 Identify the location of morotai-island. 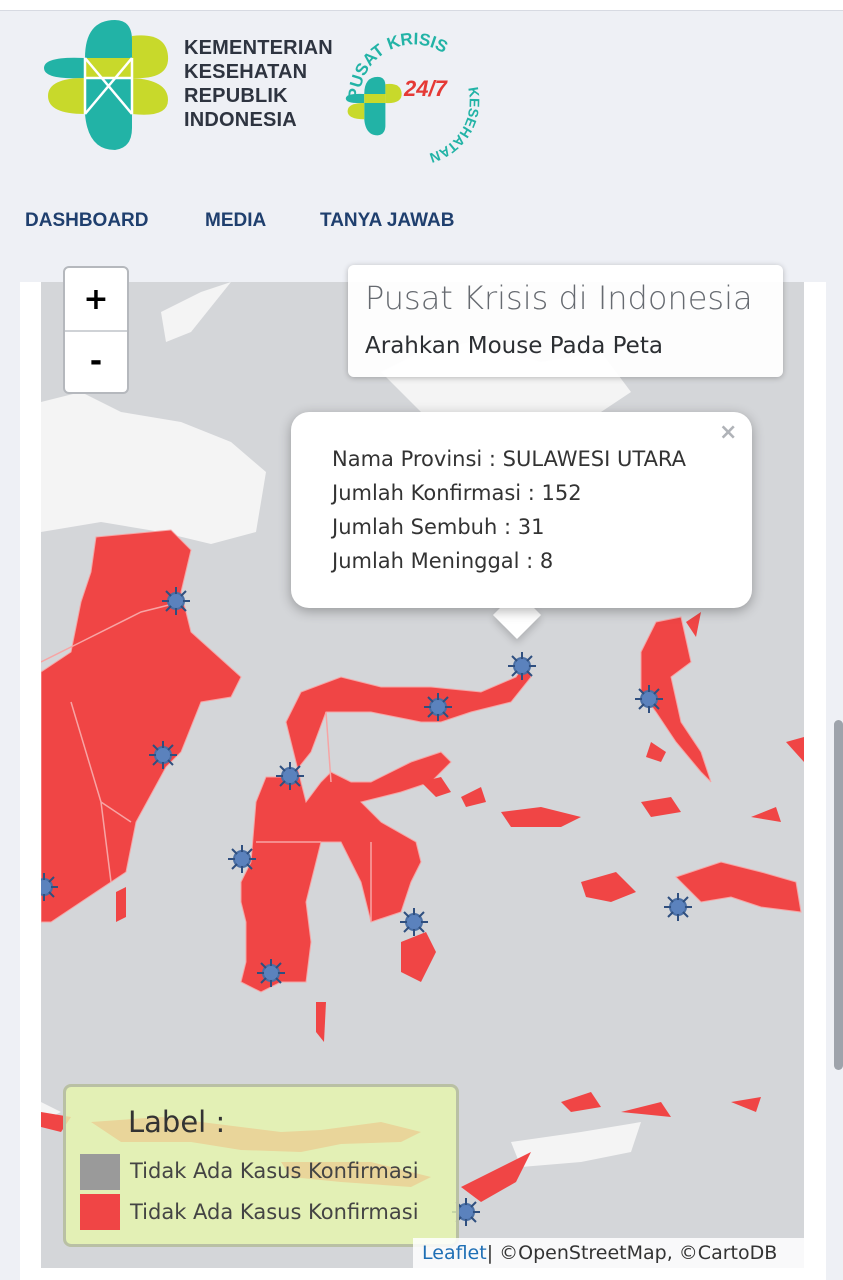
(693, 624).